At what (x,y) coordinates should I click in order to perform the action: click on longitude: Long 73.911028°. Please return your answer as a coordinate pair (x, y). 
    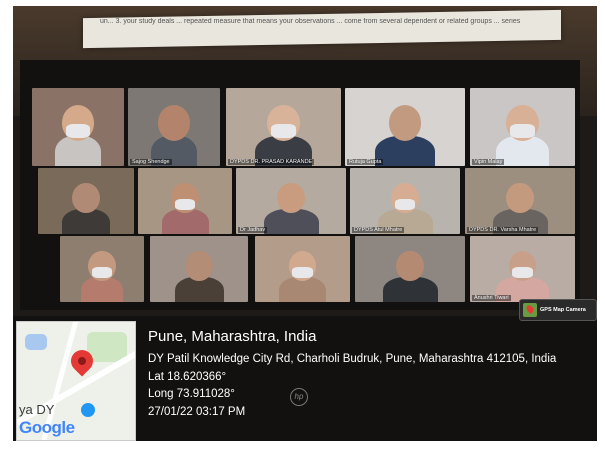
    Looking at the image, I should click on (191, 394).